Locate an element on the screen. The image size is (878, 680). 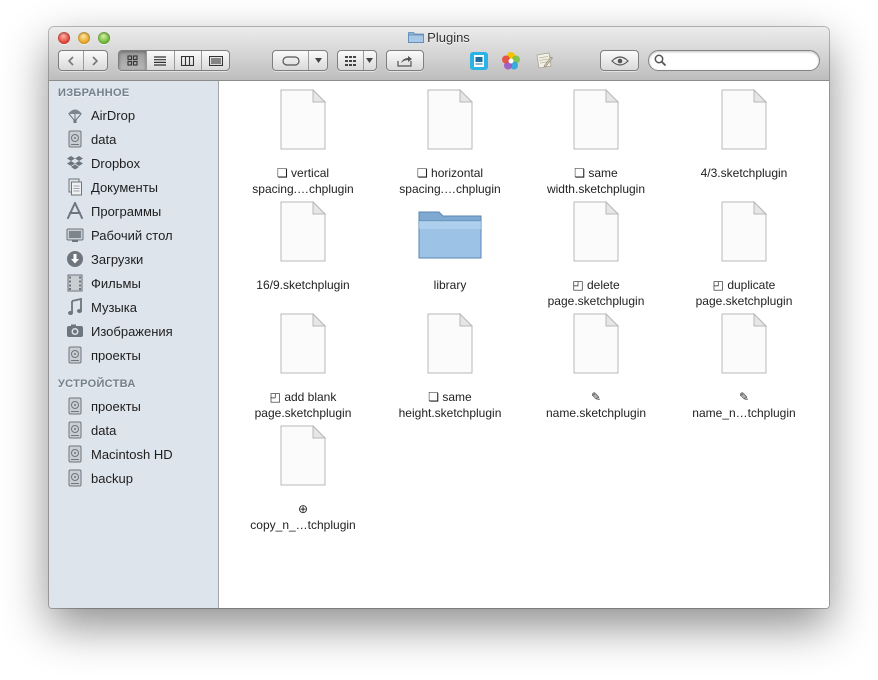
sidebar-item-projects: проекты is located at coordinates (141, 355).